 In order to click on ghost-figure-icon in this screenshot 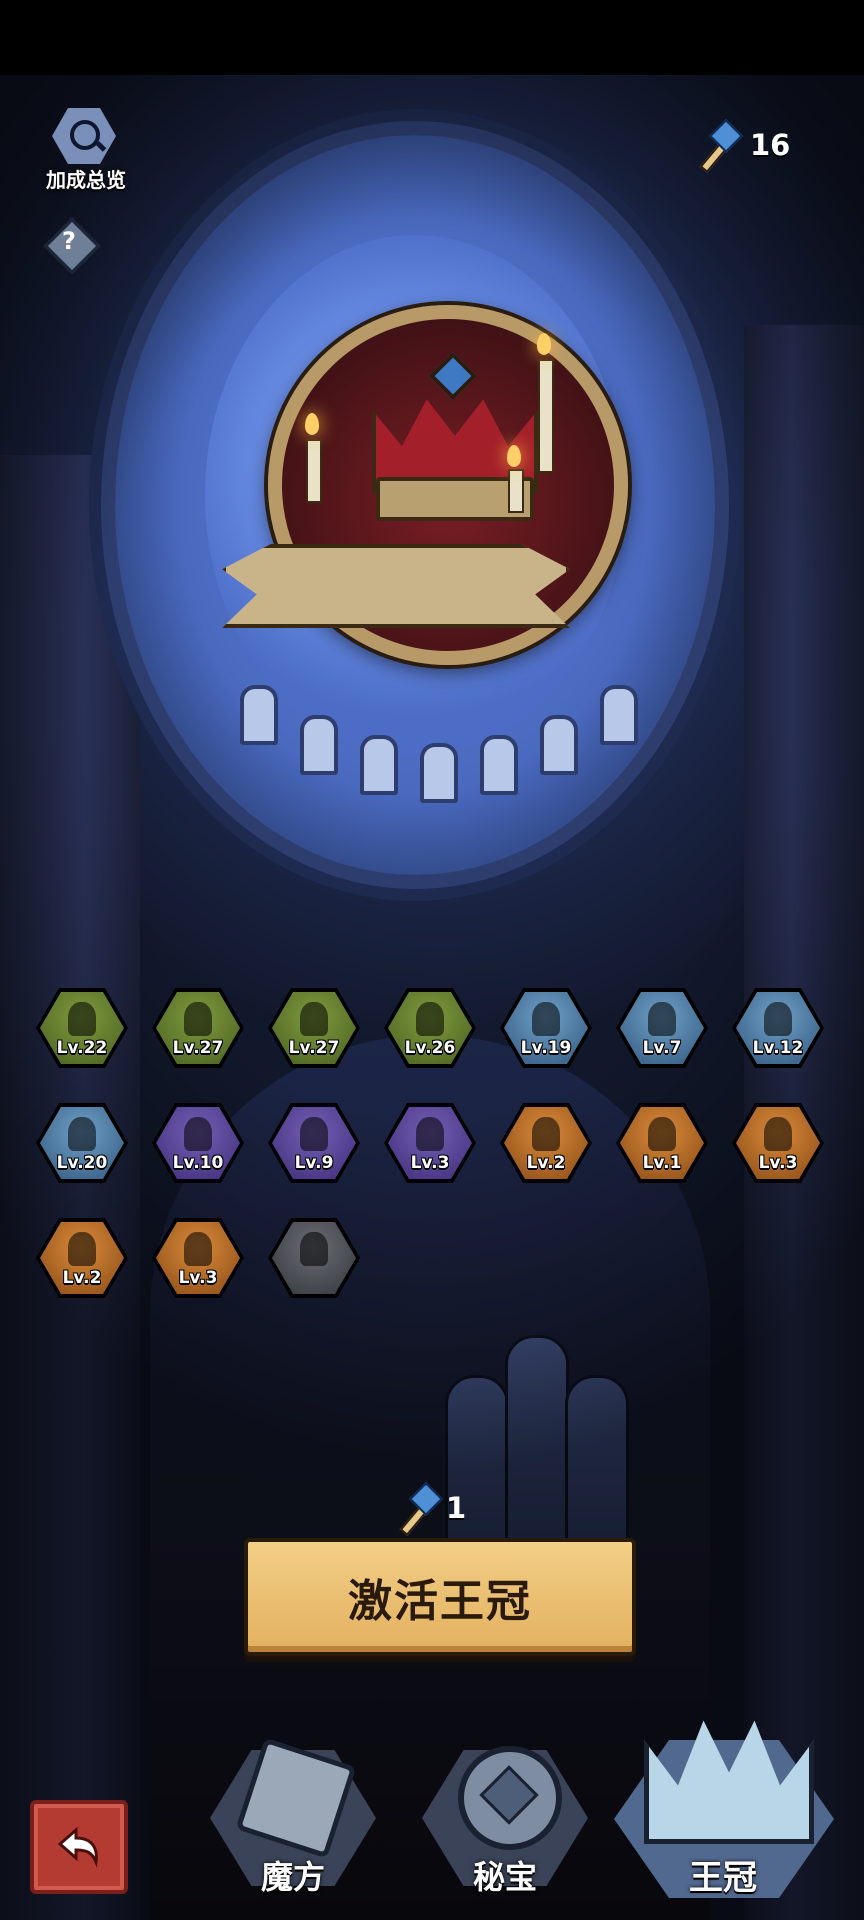, I will do `click(82, 1019)`.